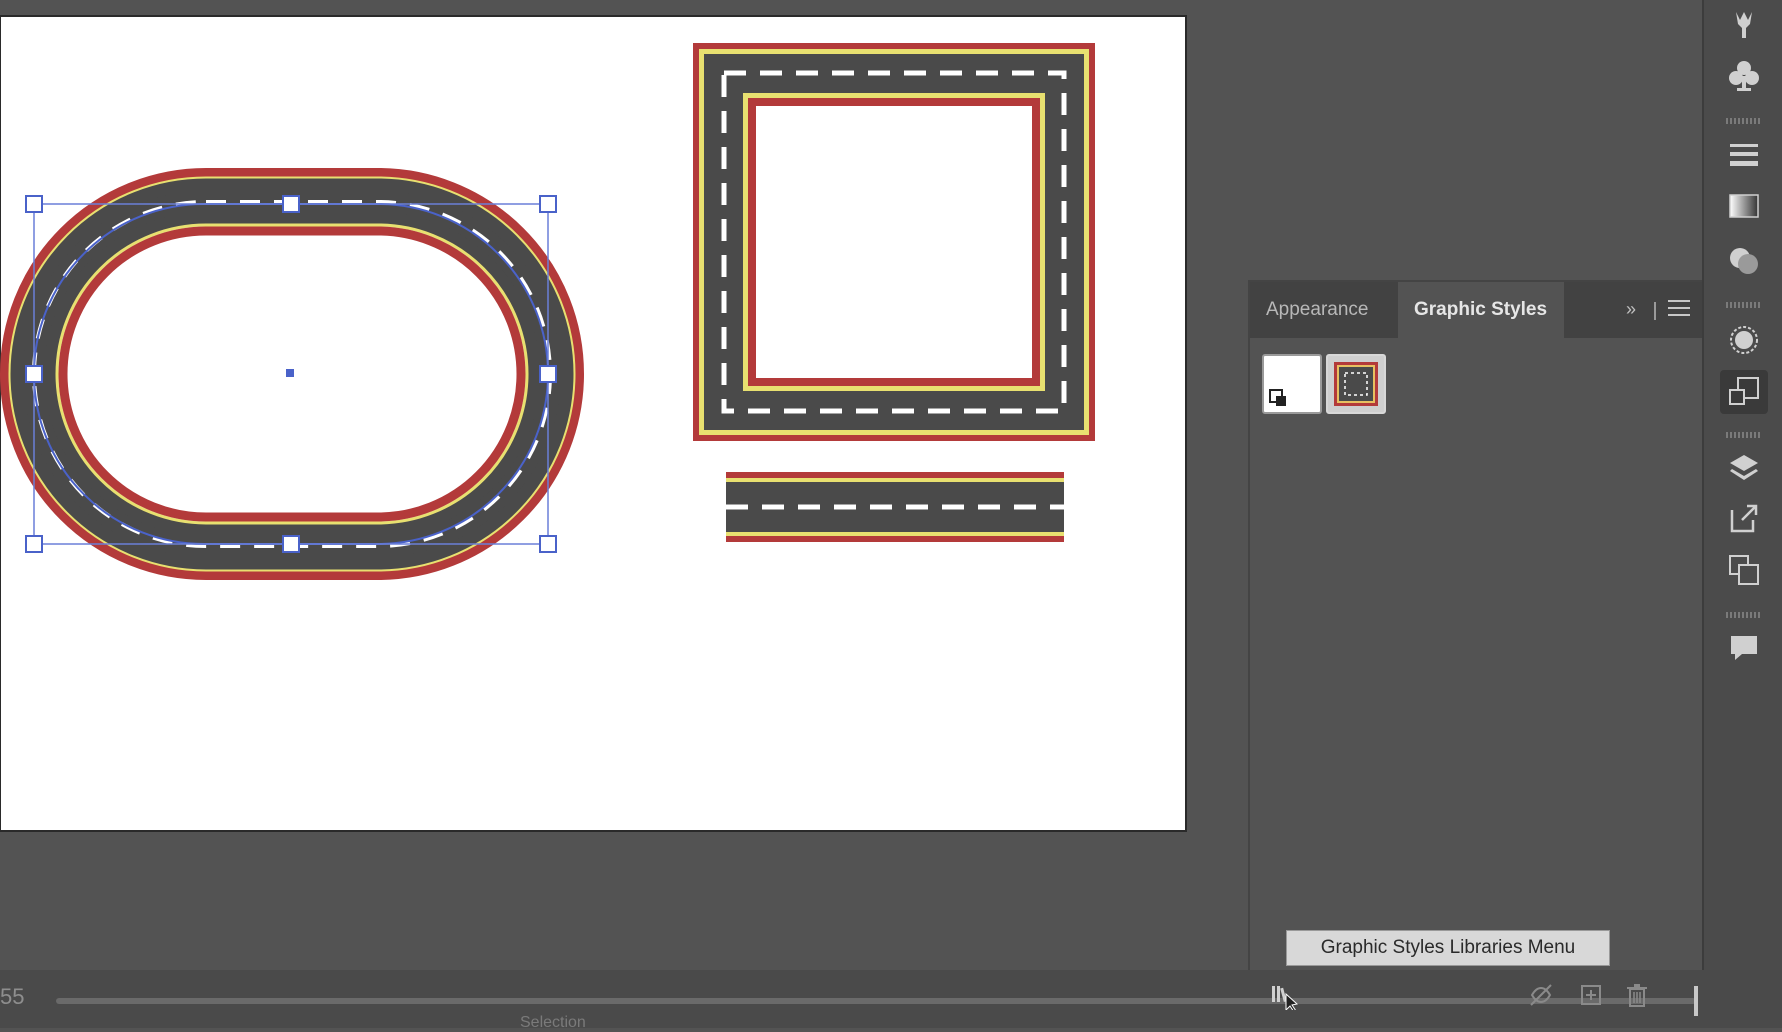  I want to click on straight-road, so click(895, 507).